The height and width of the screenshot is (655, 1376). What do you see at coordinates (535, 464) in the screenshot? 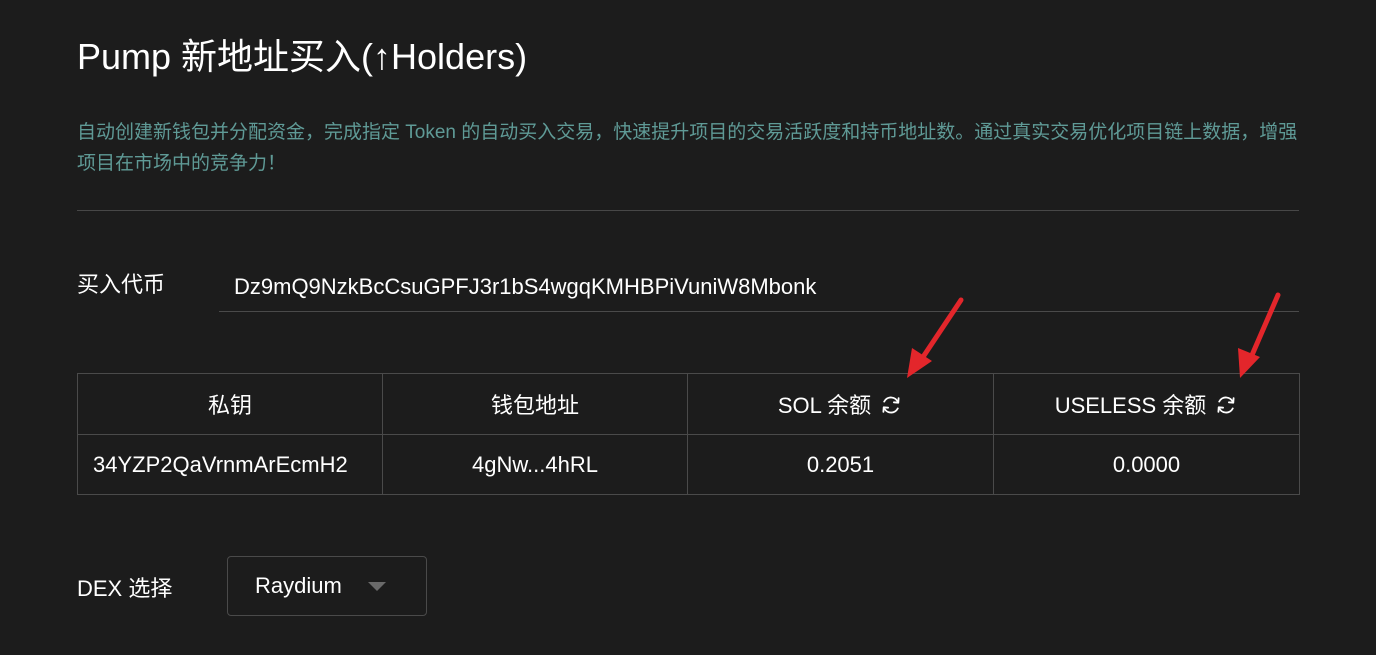
I see `wallet-address-cell: 4gNw...4hRL` at bounding box center [535, 464].